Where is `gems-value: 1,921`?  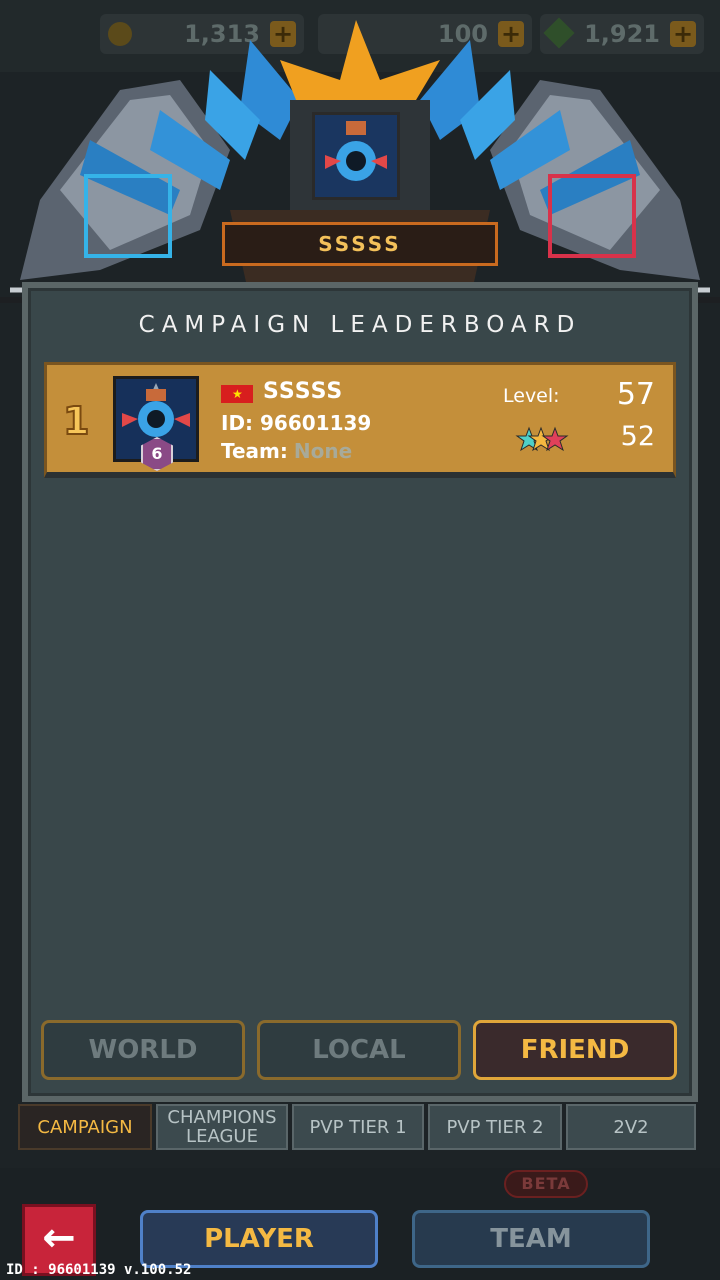
gems-value: 1,921 is located at coordinates (622, 34).